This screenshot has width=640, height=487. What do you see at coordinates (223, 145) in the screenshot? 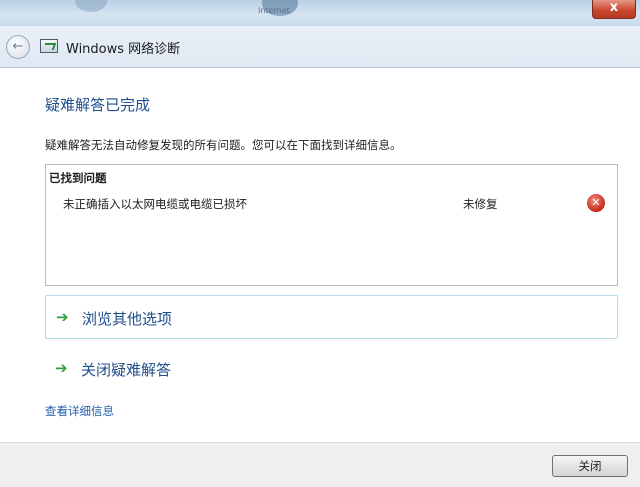
I see `description-text: 疑难解答无法自动修复发现的所有问题。您可以在下面找到详细信息。` at bounding box center [223, 145].